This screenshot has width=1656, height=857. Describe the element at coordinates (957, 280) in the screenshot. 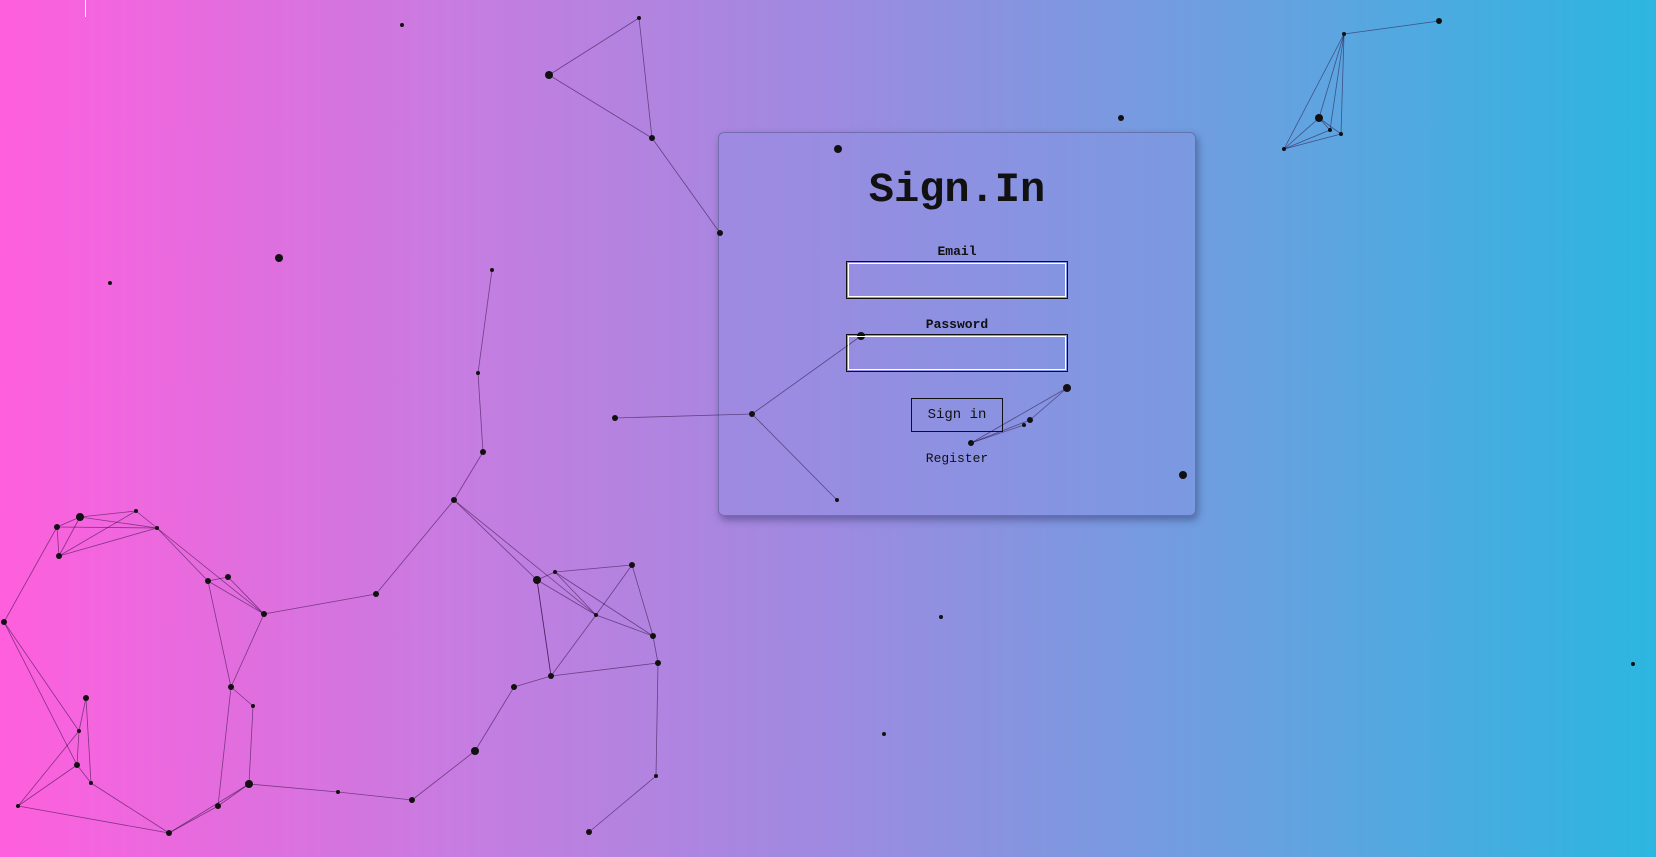

I see `email-field` at that location.